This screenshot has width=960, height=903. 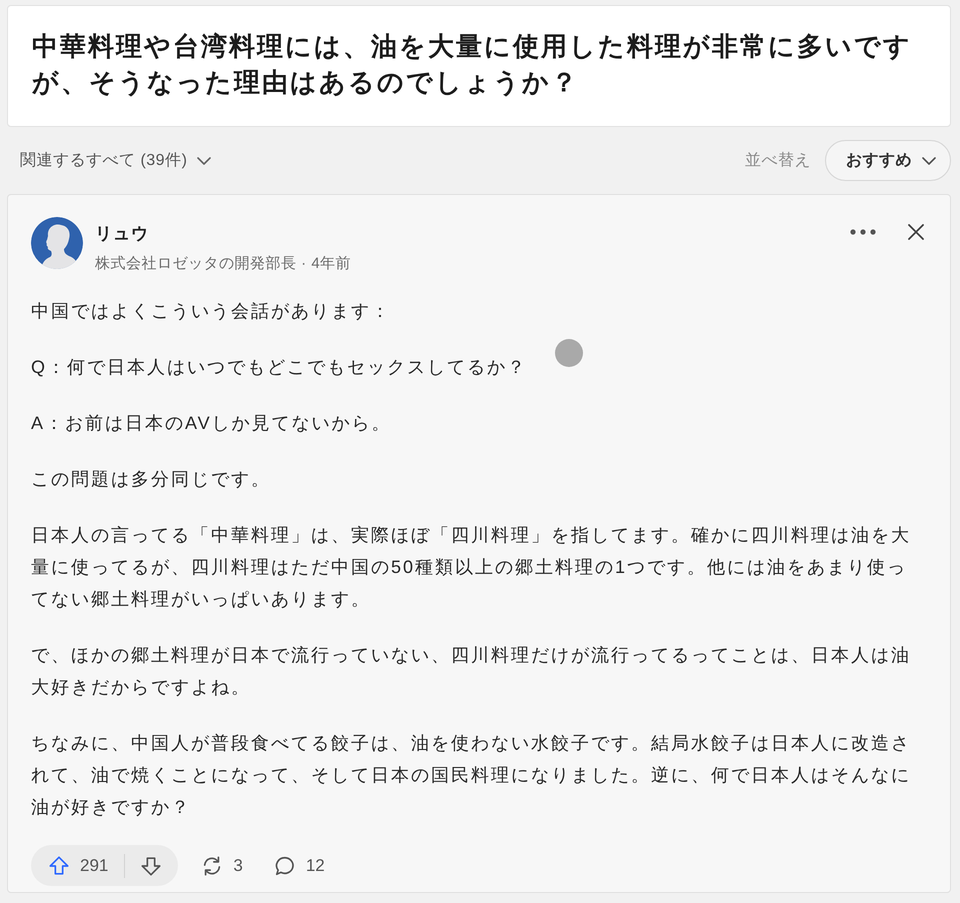 What do you see at coordinates (778, 160) in the screenshot?
I see `sort-label: 並べ替え` at bounding box center [778, 160].